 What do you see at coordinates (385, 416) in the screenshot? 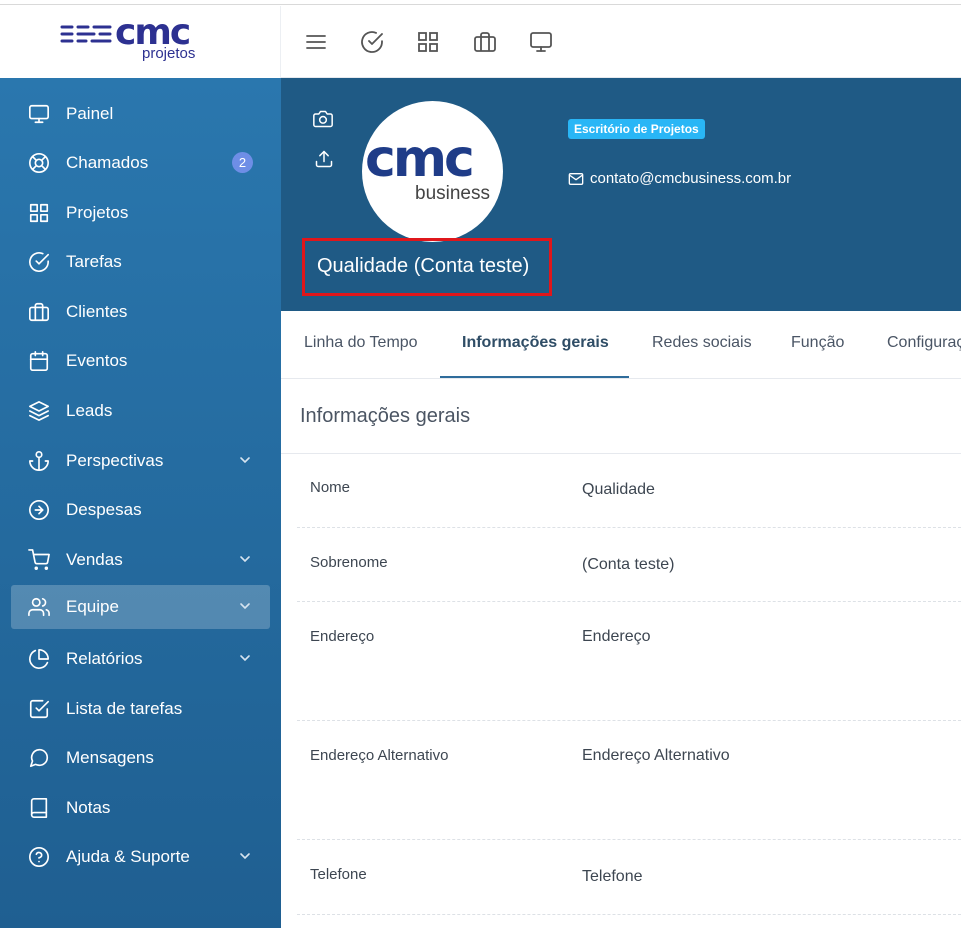
I see `section-title: Informações gerais` at bounding box center [385, 416].